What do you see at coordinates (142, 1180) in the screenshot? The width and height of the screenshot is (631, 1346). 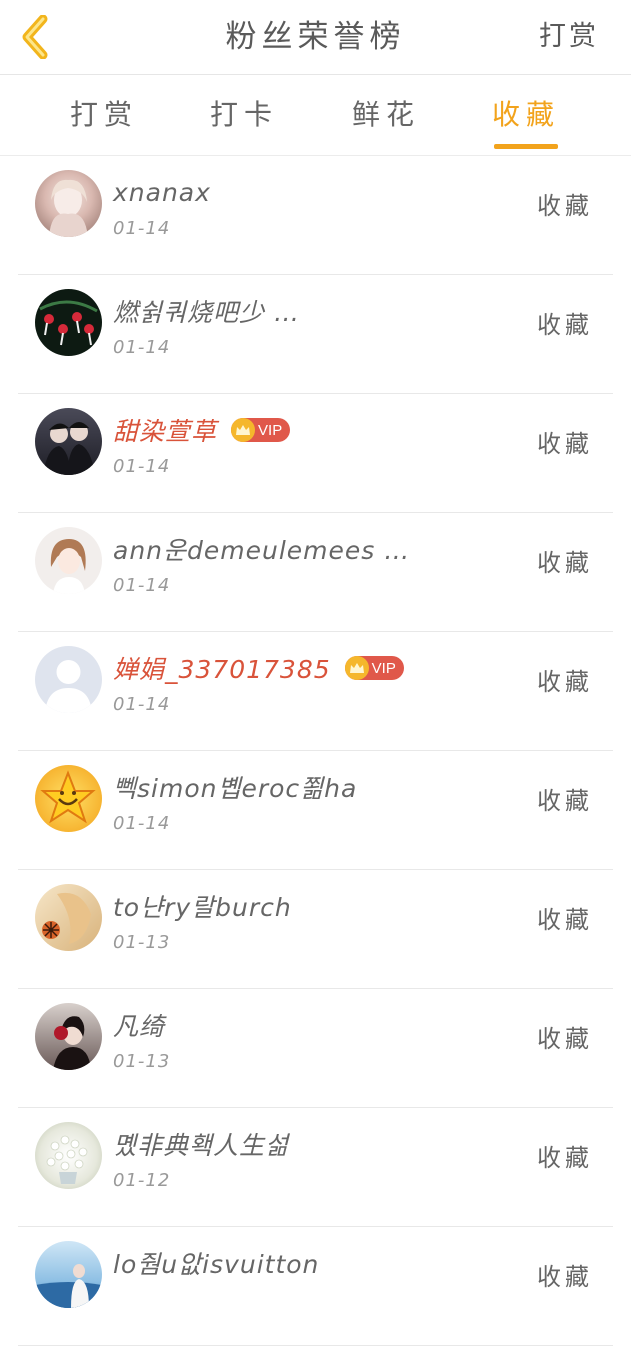 I see `date: 01-12` at bounding box center [142, 1180].